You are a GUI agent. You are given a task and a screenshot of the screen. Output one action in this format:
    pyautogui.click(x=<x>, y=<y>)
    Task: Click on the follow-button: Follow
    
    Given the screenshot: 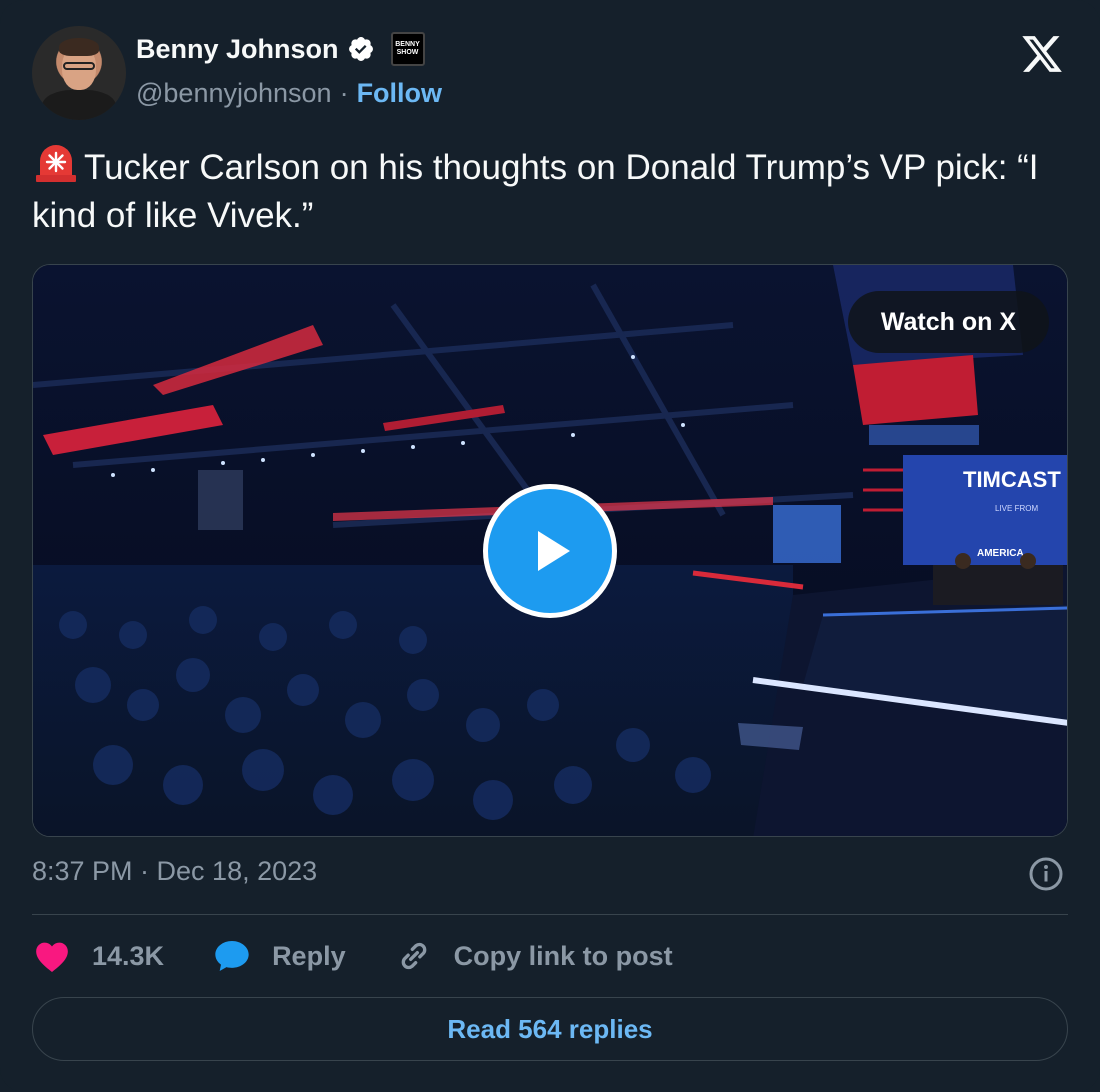 What is the action you would take?
    pyautogui.click(x=399, y=93)
    